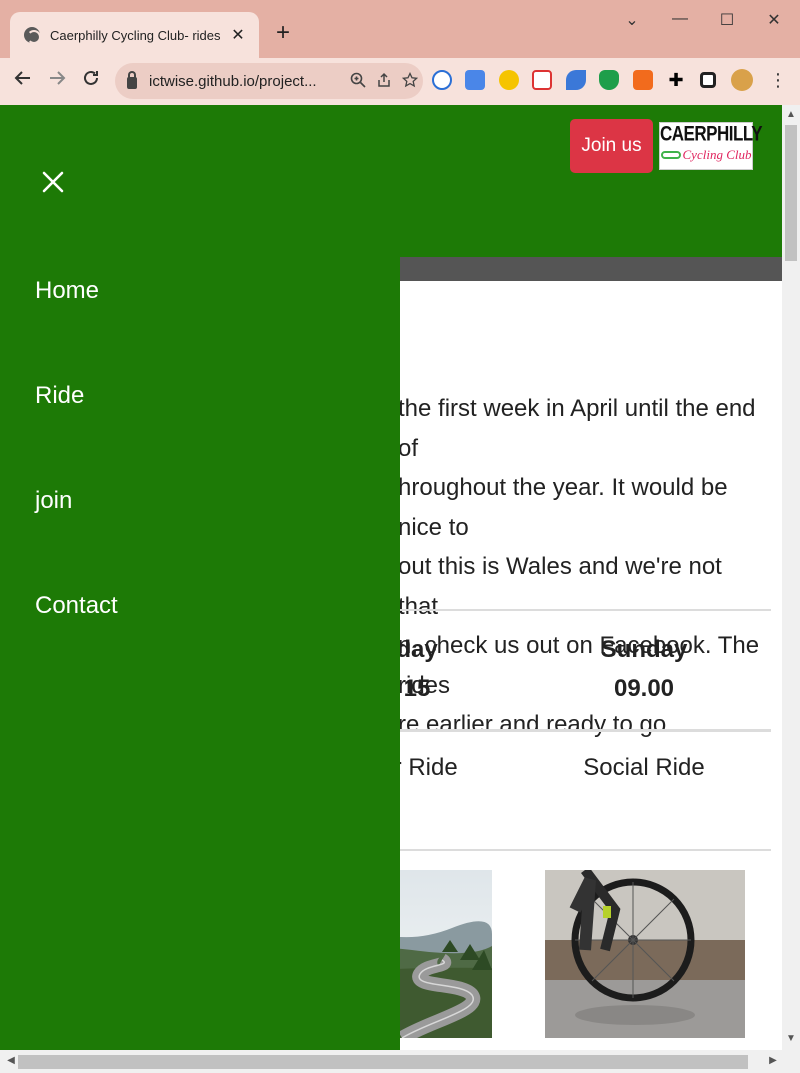  Describe the element at coordinates (643, 80) in the screenshot. I see `extension-7-icon` at that location.